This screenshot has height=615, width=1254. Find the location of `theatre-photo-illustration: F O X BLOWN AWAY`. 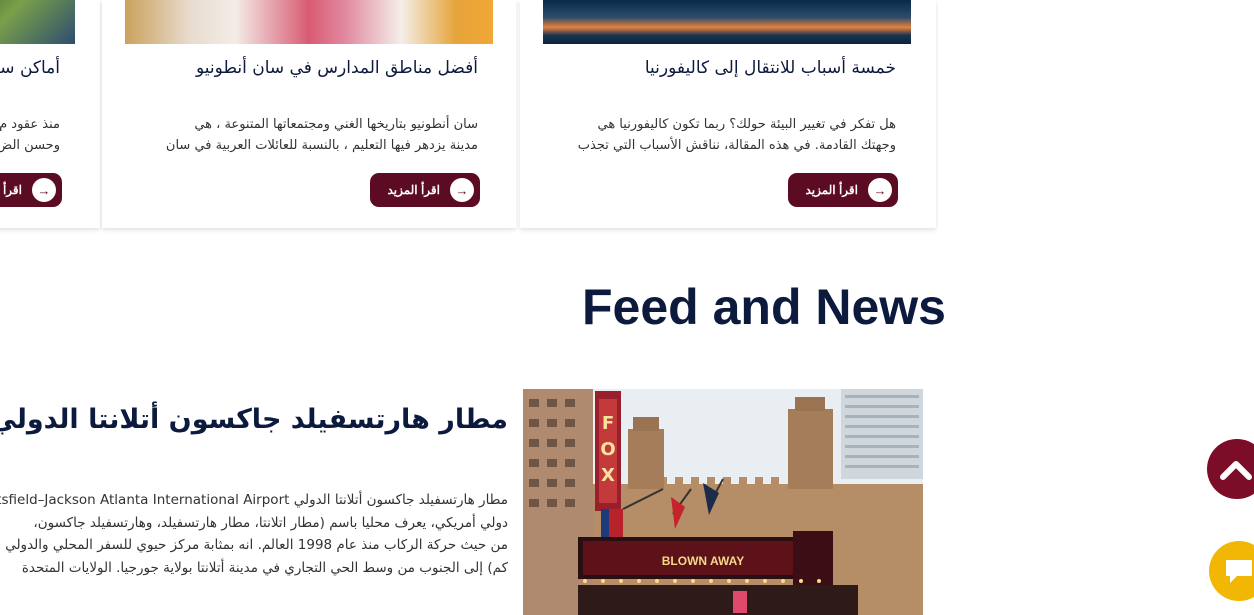

theatre-photo-illustration: F O X BLOWN AWAY is located at coordinates (723, 502).